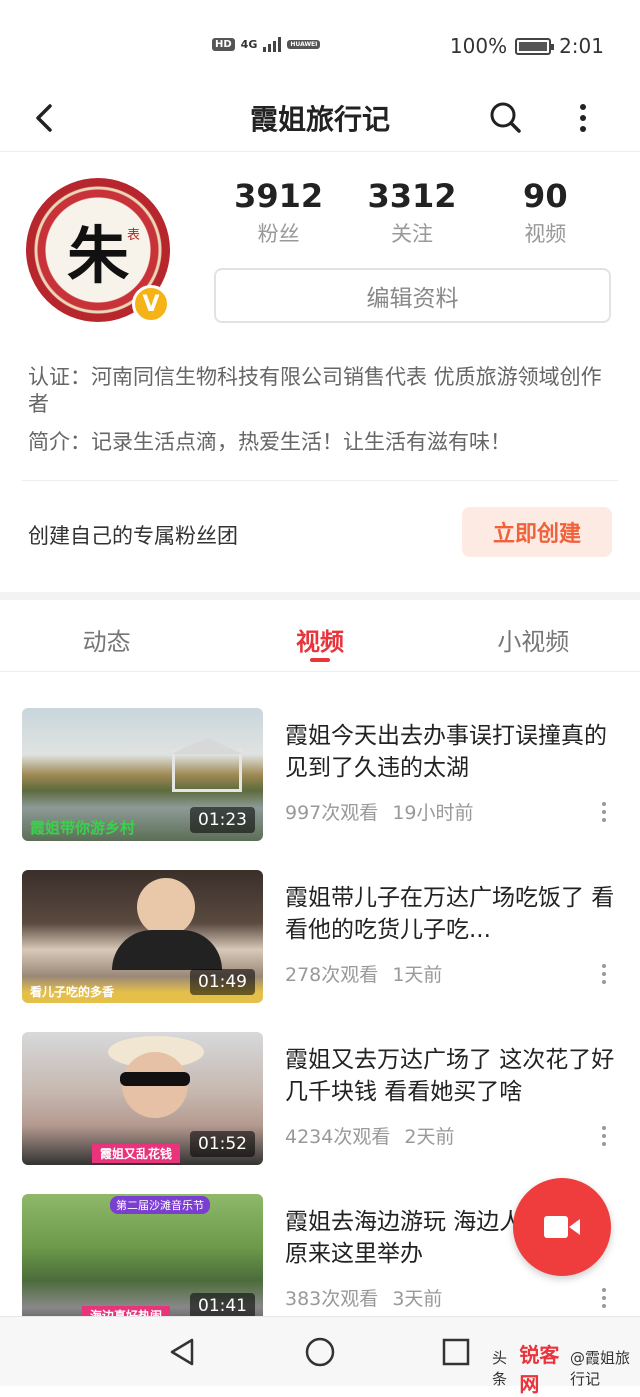  Describe the element at coordinates (478, 46) in the screenshot. I see `battery-percent: 100%` at that location.